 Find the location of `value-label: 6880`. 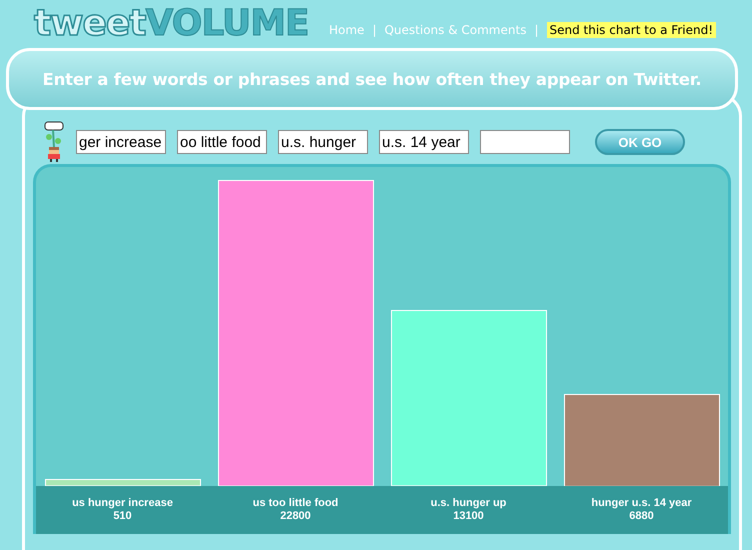

value-label: 6880 is located at coordinates (641, 516).